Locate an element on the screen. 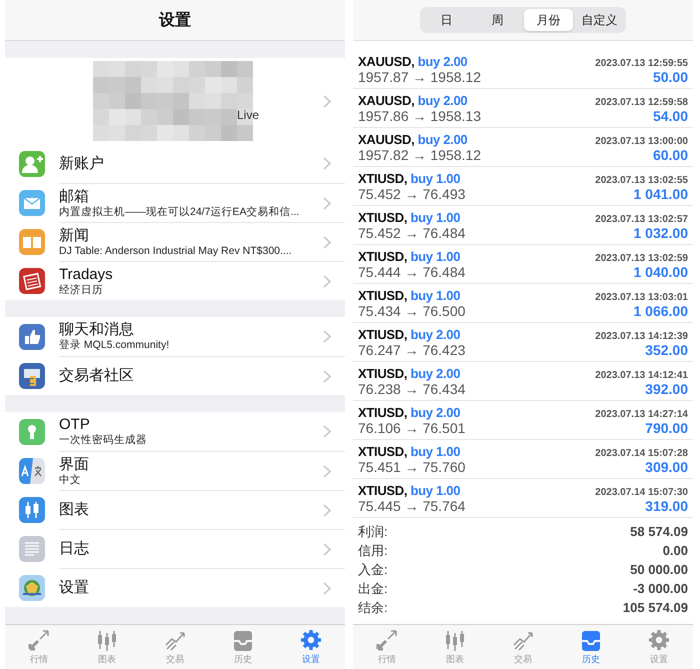 This screenshot has height=669, width=700. deal-prices: 76.106 → 76.501 is located at coordinates (412, 428).